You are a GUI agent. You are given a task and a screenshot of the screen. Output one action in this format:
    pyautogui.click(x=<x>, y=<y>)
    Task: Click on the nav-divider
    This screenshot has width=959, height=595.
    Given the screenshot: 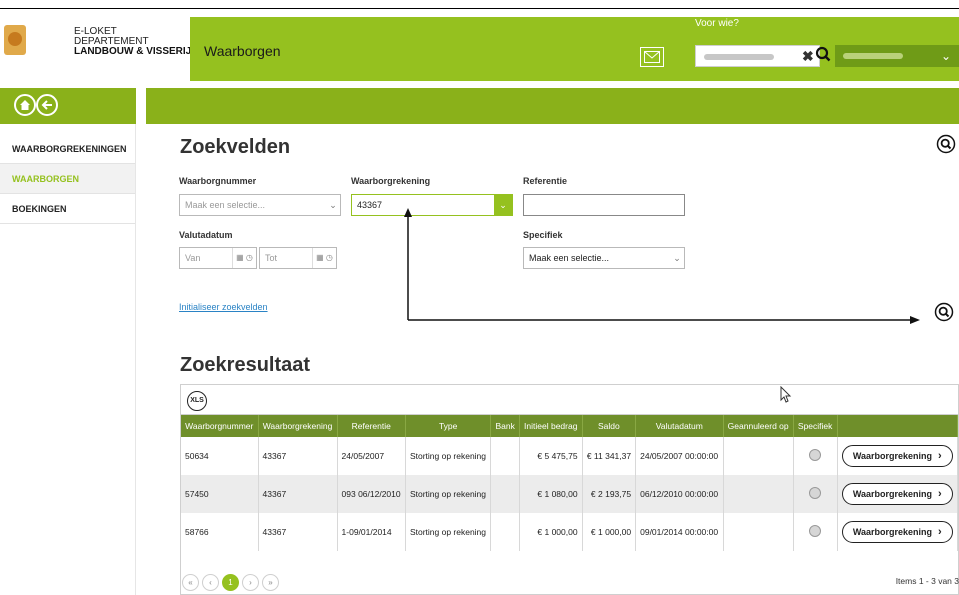 What is the action you would take?
    pyautogui.click(x=141, y=106)
    